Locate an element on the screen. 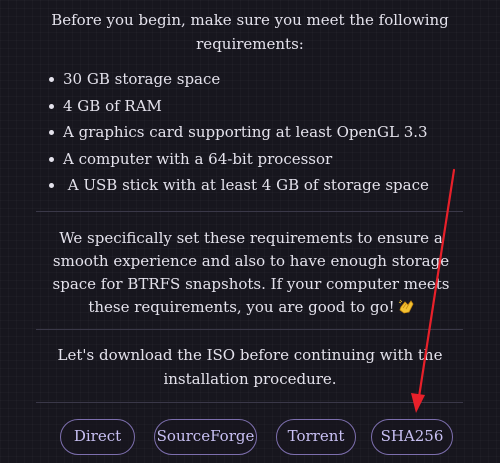  sha256-button: SHA256 is located at coordinates (412, 437).